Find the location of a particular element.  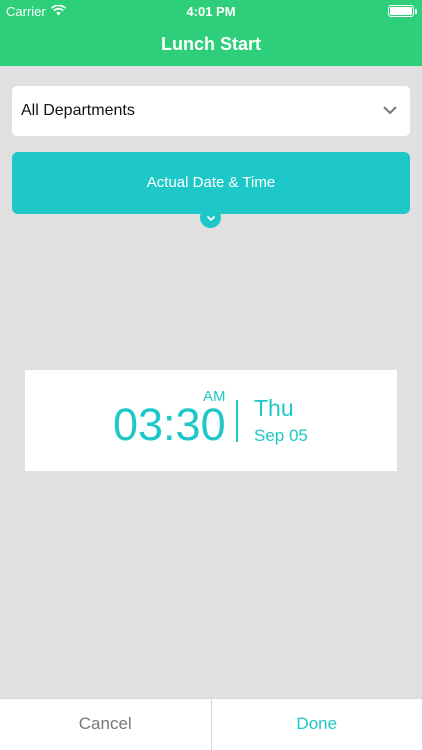

page-title: Lunch Start is located at coordinates (210, 44).